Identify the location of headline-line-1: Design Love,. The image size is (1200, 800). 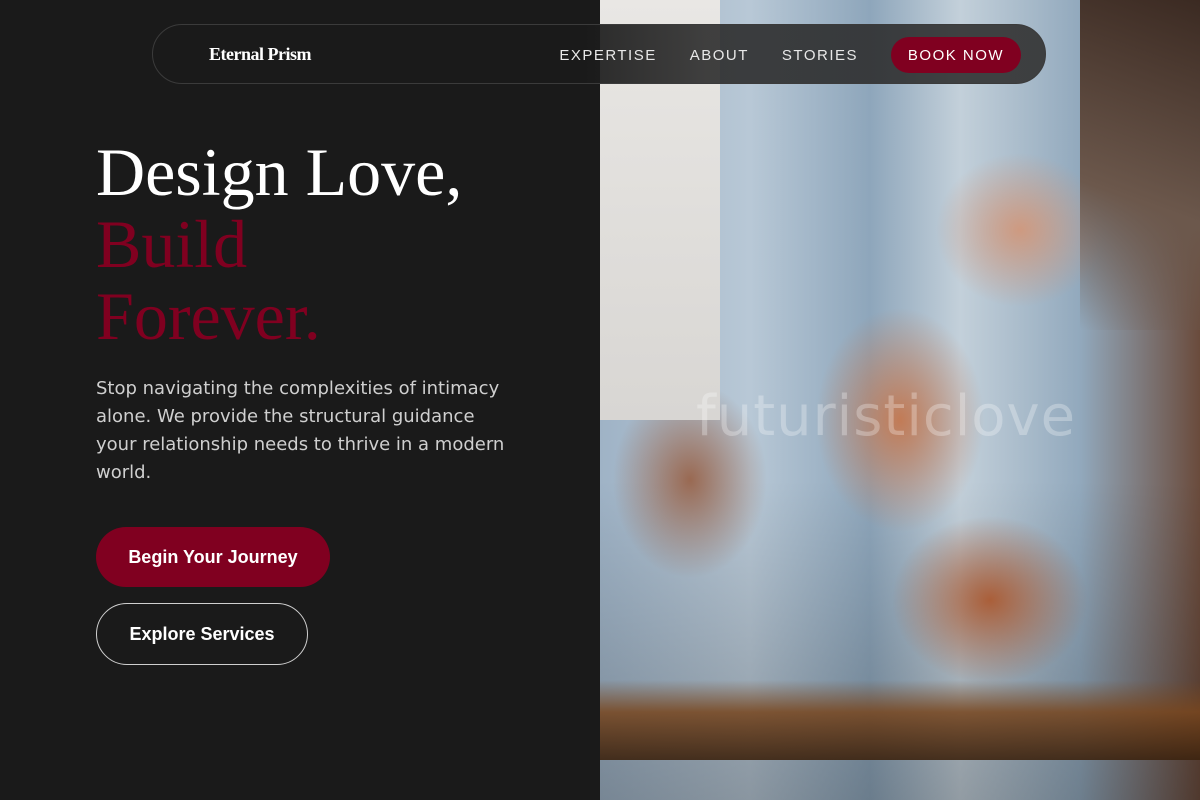
(279, 172).